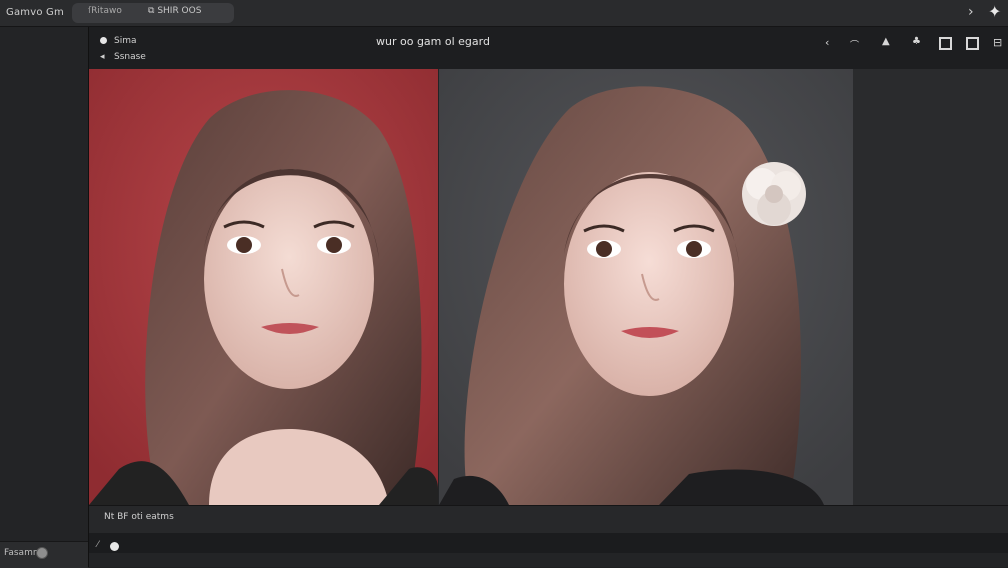 This screenshot has height=568, width=1008. What do you see at coordinates (114, 546) in the screenshot?
I see `send-dot-icon` at bounding box center [114, 546].